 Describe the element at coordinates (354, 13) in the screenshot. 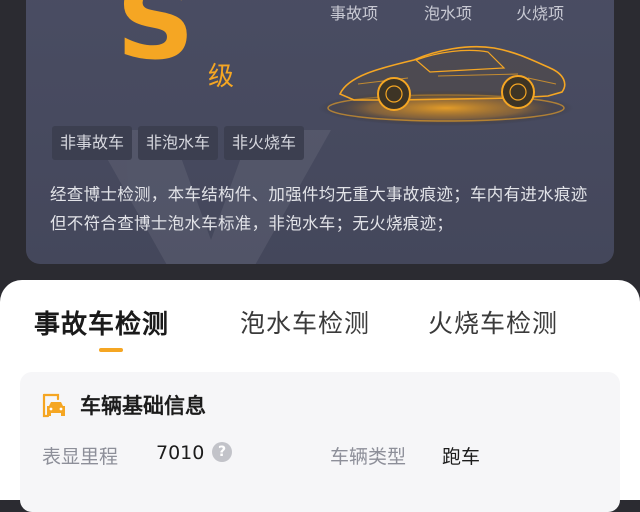

I see `check-item-accident: 事故项` at that location.